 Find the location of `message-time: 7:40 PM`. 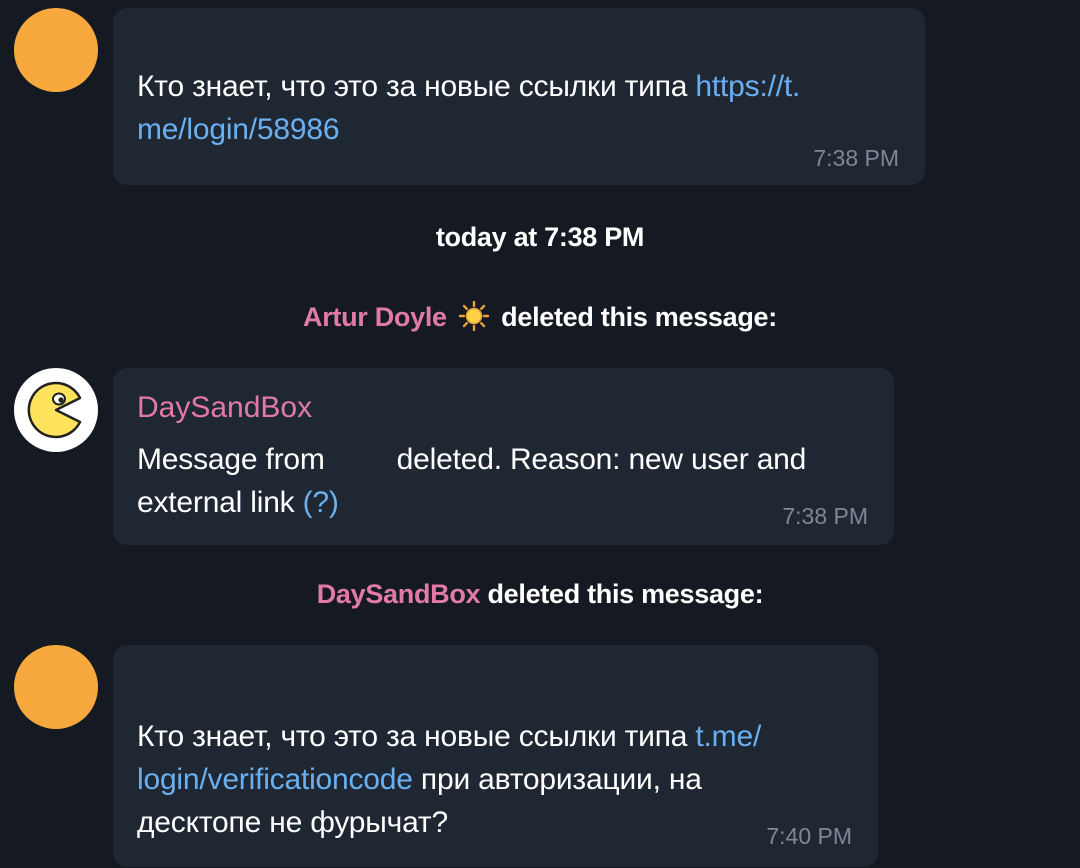

message-time: 7:40 PM is located at coordinates (809, 836).